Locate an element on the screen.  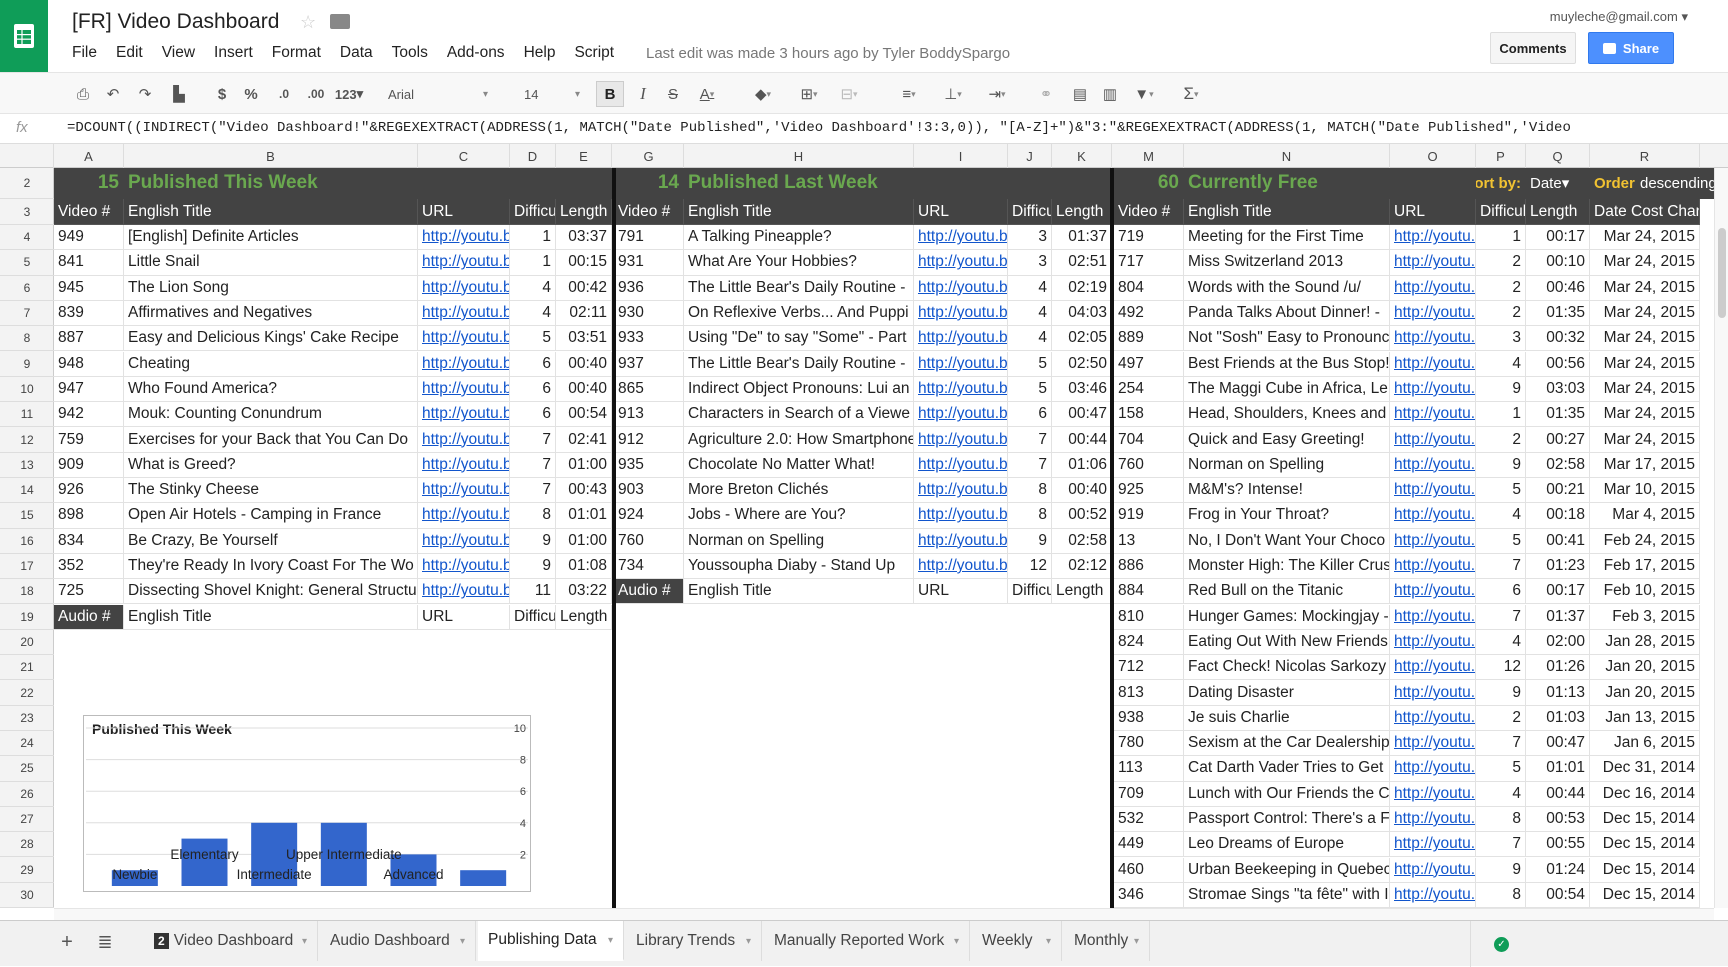
all-sheets-icon: ≣ is located at coordinates (105, 942).